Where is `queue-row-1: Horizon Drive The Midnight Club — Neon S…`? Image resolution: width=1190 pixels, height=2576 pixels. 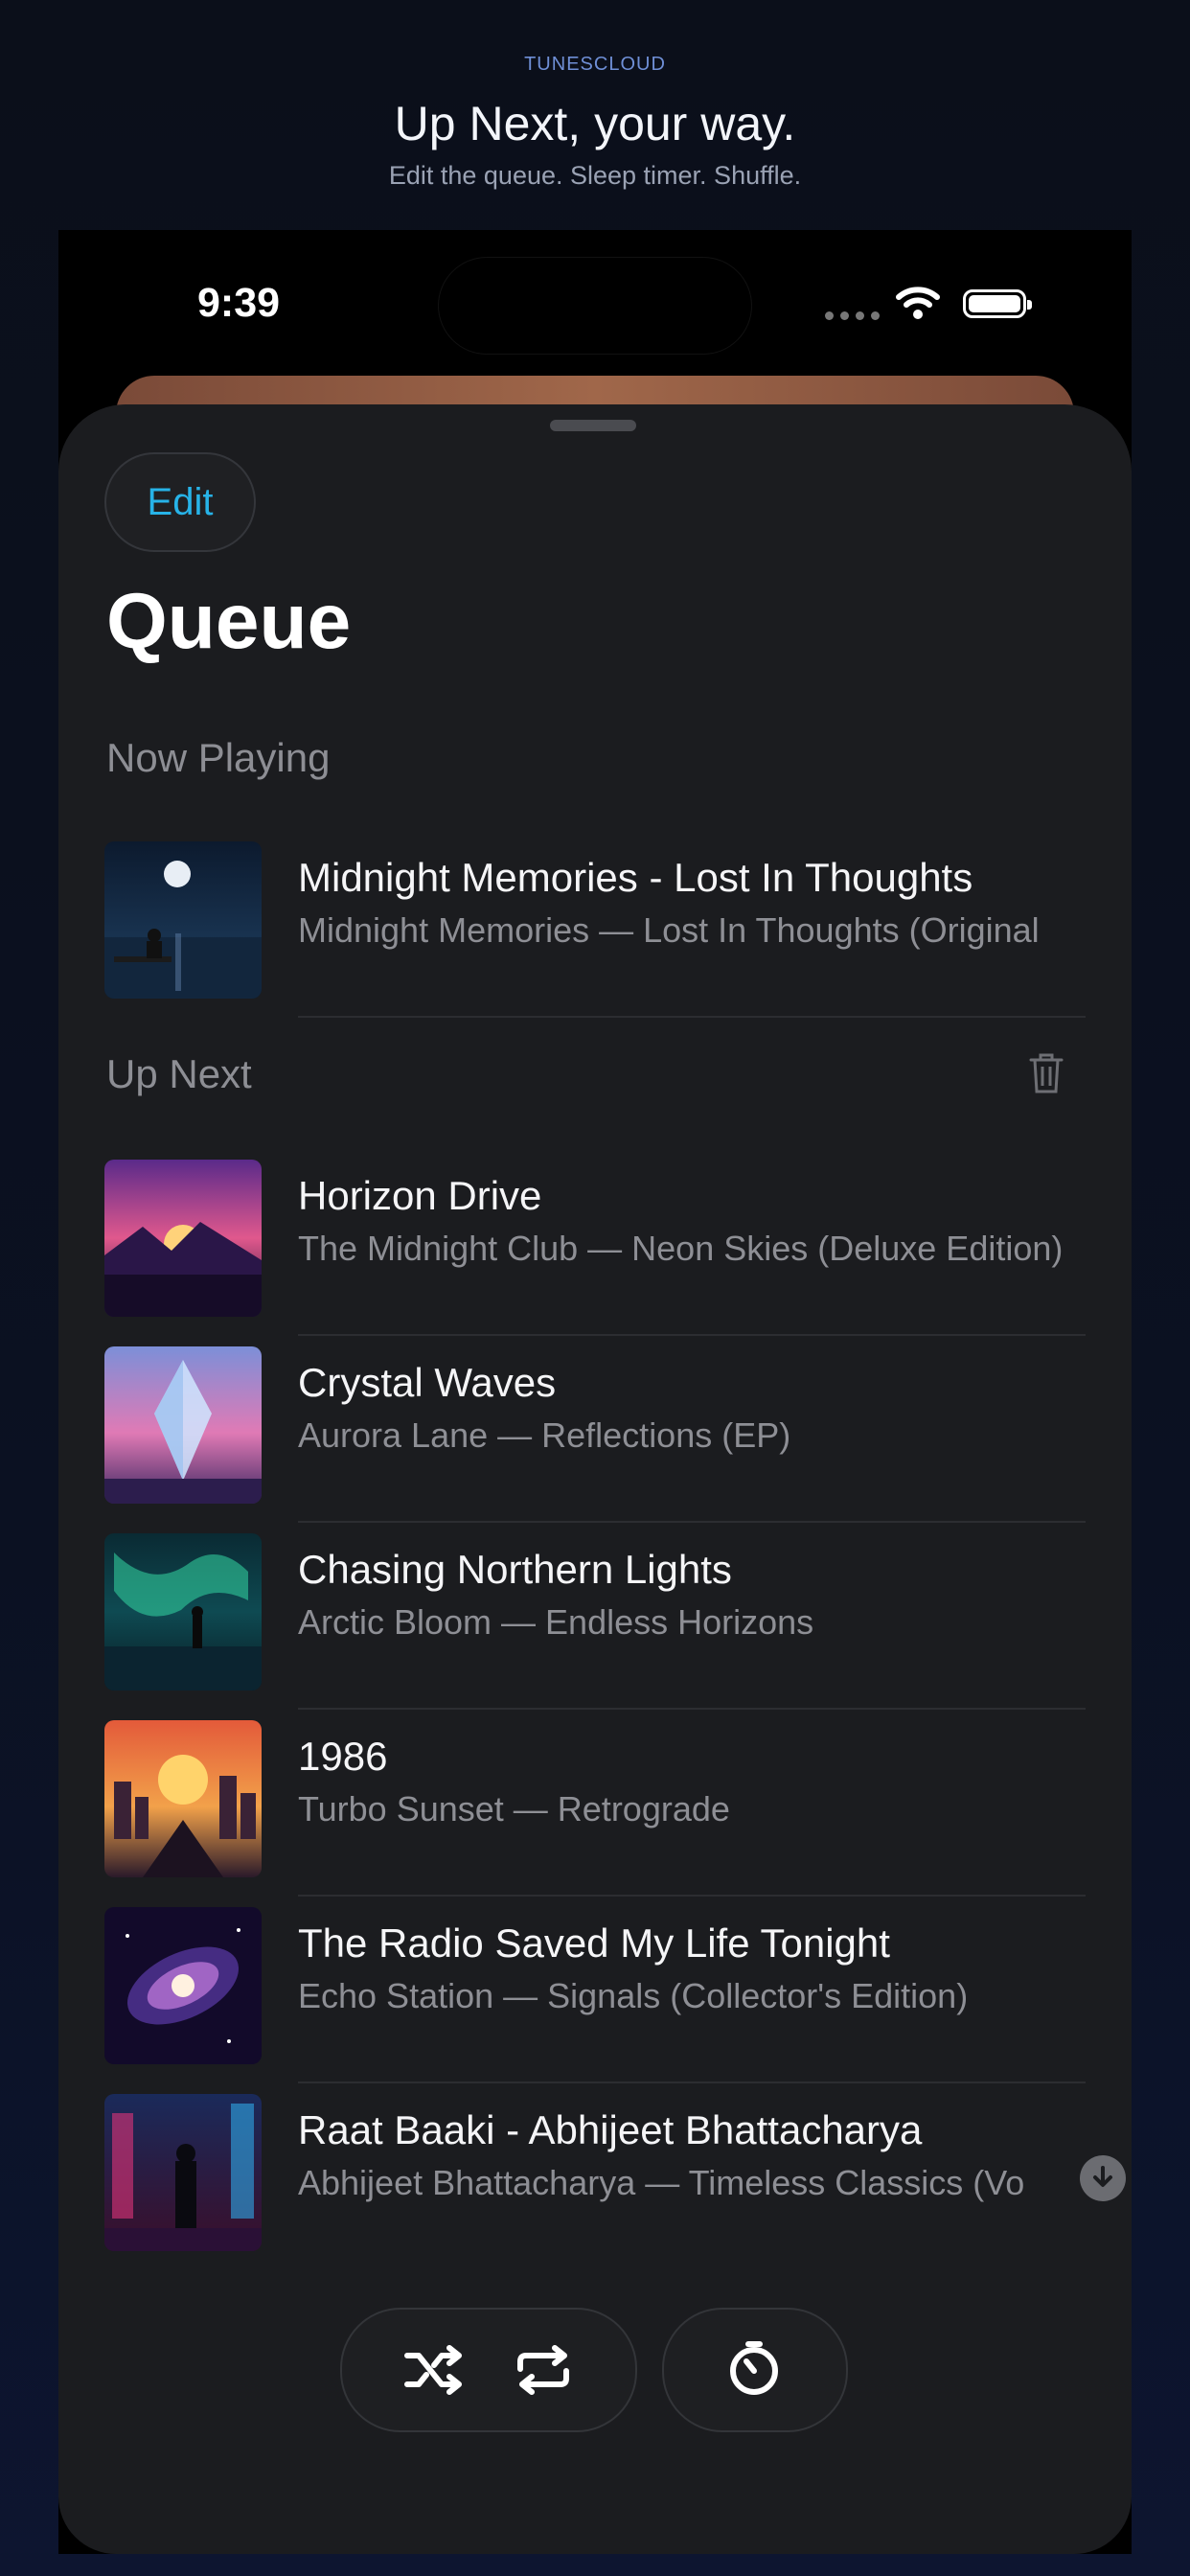
queue-row-1: Horizon Drive The Midnight Club — Neon S… is located at coordinates (595, 1234).